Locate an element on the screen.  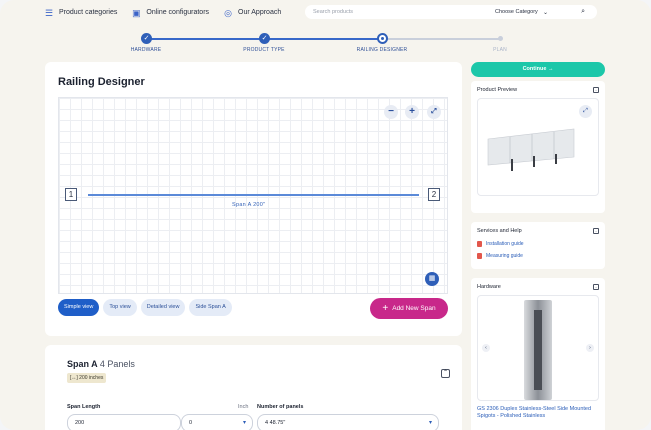
span-length-unit: Inch is located at coordinates (243, 407).